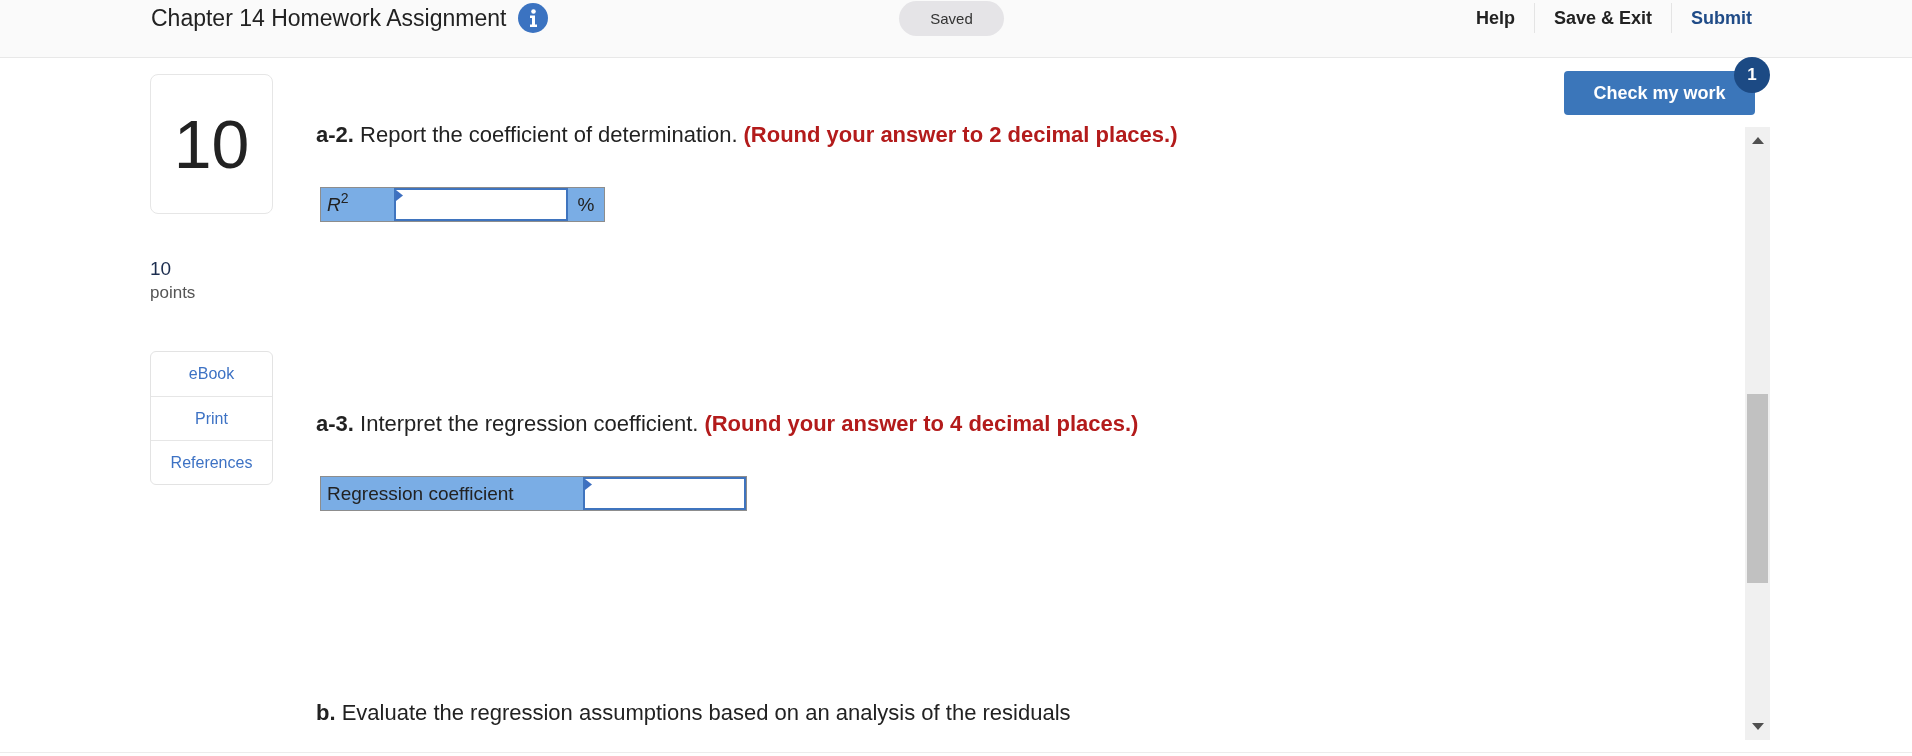 Image resolution: width=1912 pixels, height=756 pixels. Describe the element at coordinates (1495, 18) in the screenshot. I see `nav-link: Help` at that location.